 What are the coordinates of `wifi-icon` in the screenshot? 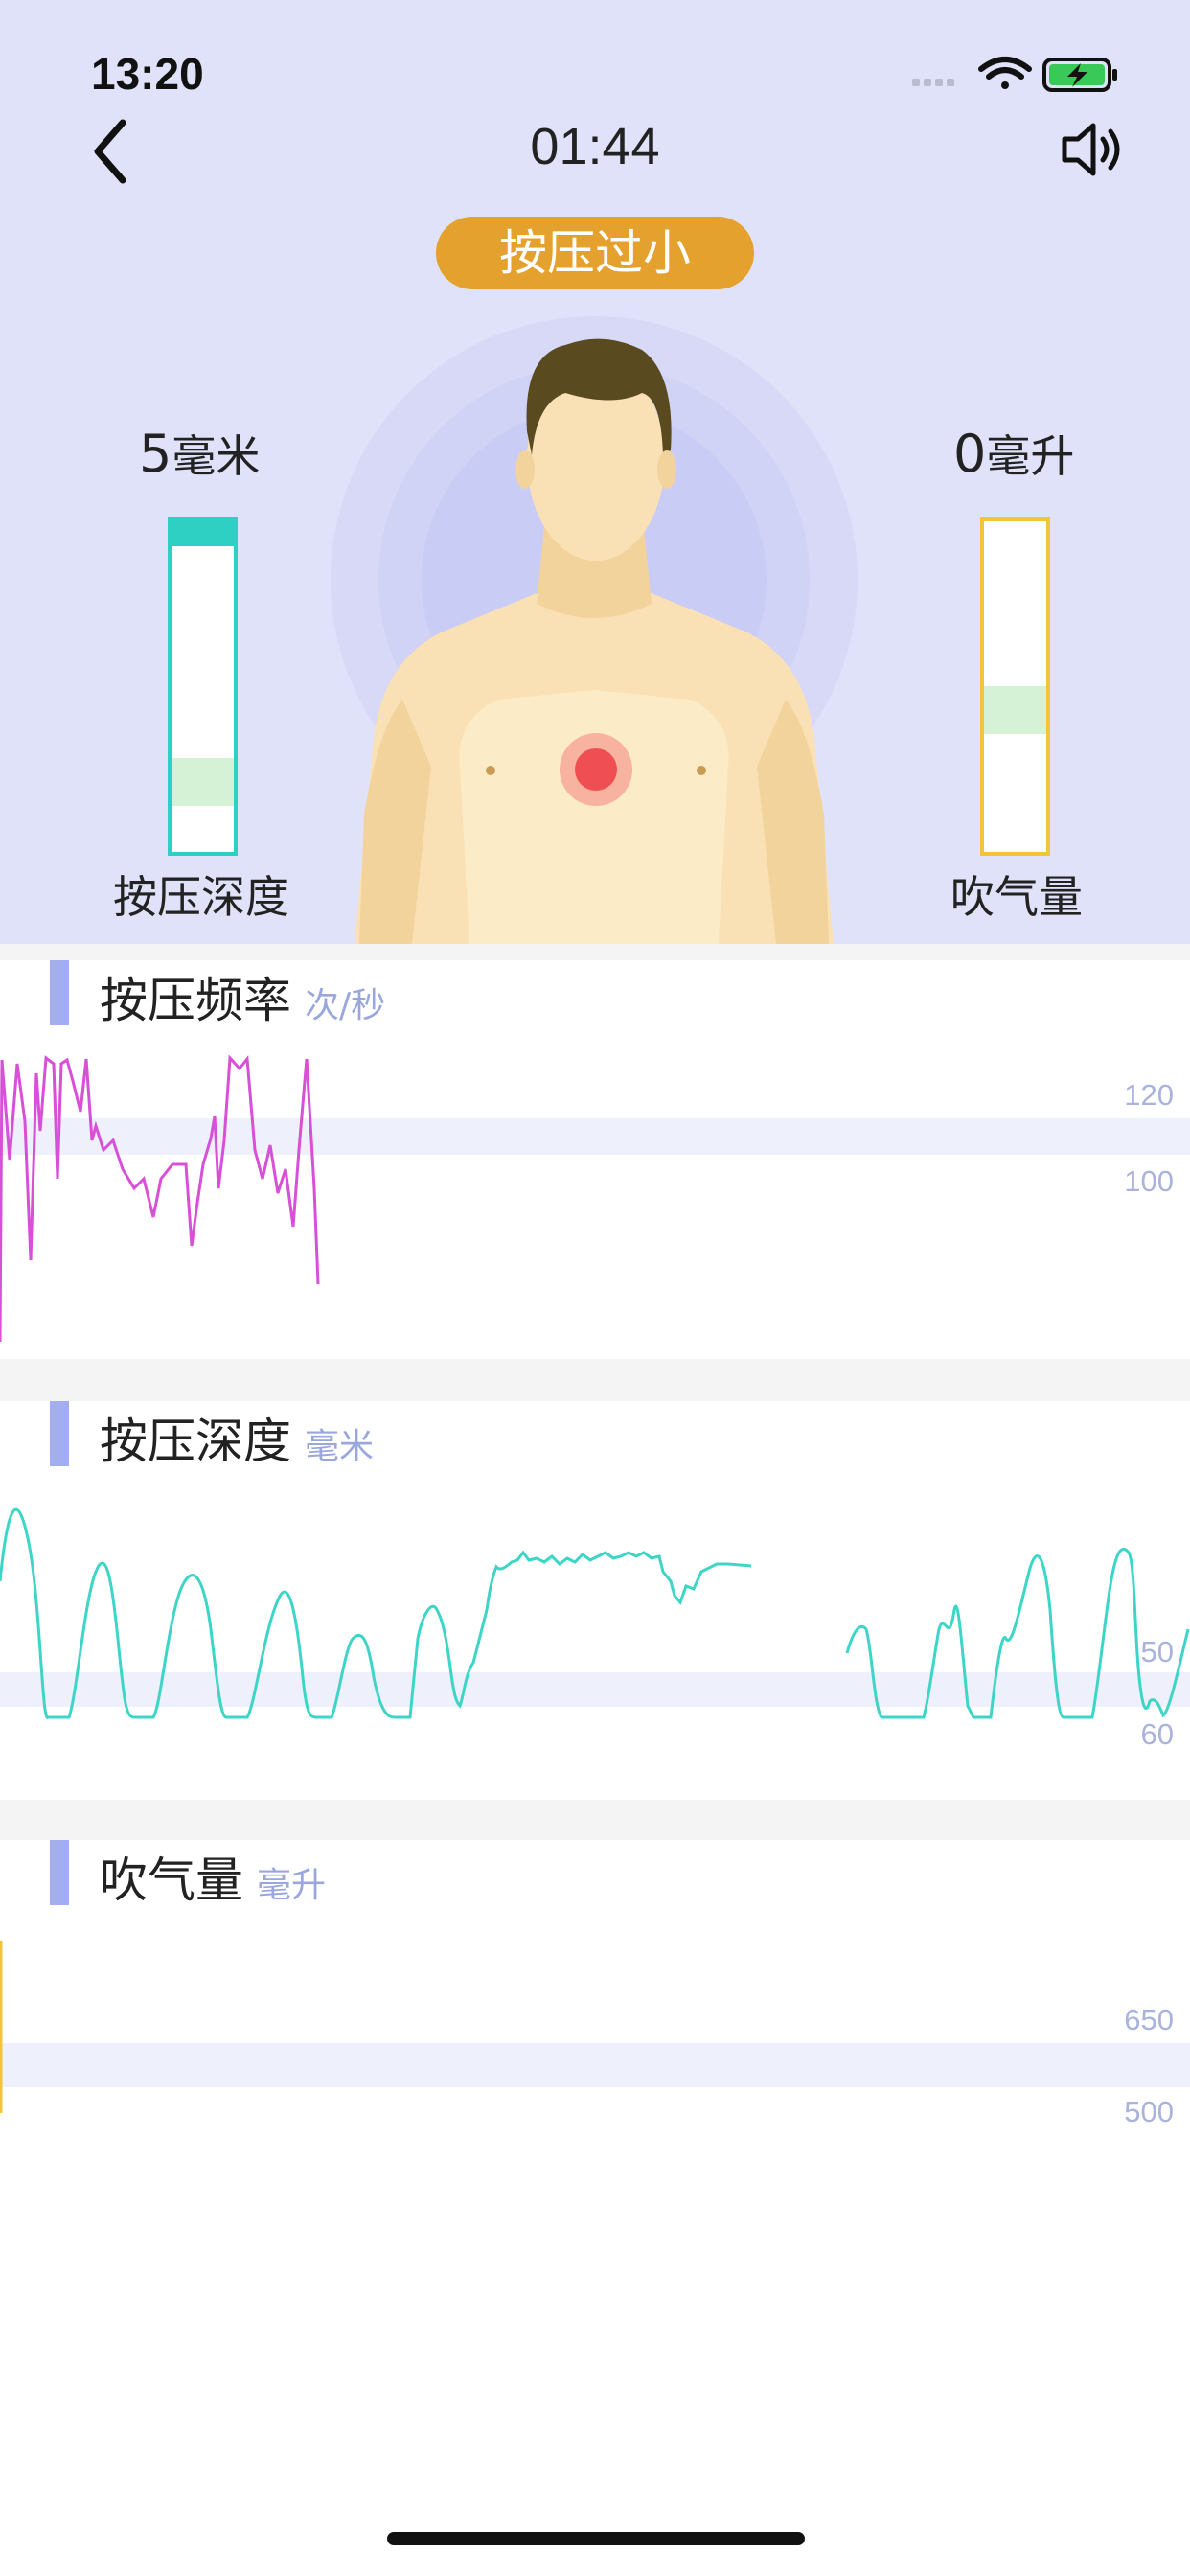 It's located at (1005, 73).